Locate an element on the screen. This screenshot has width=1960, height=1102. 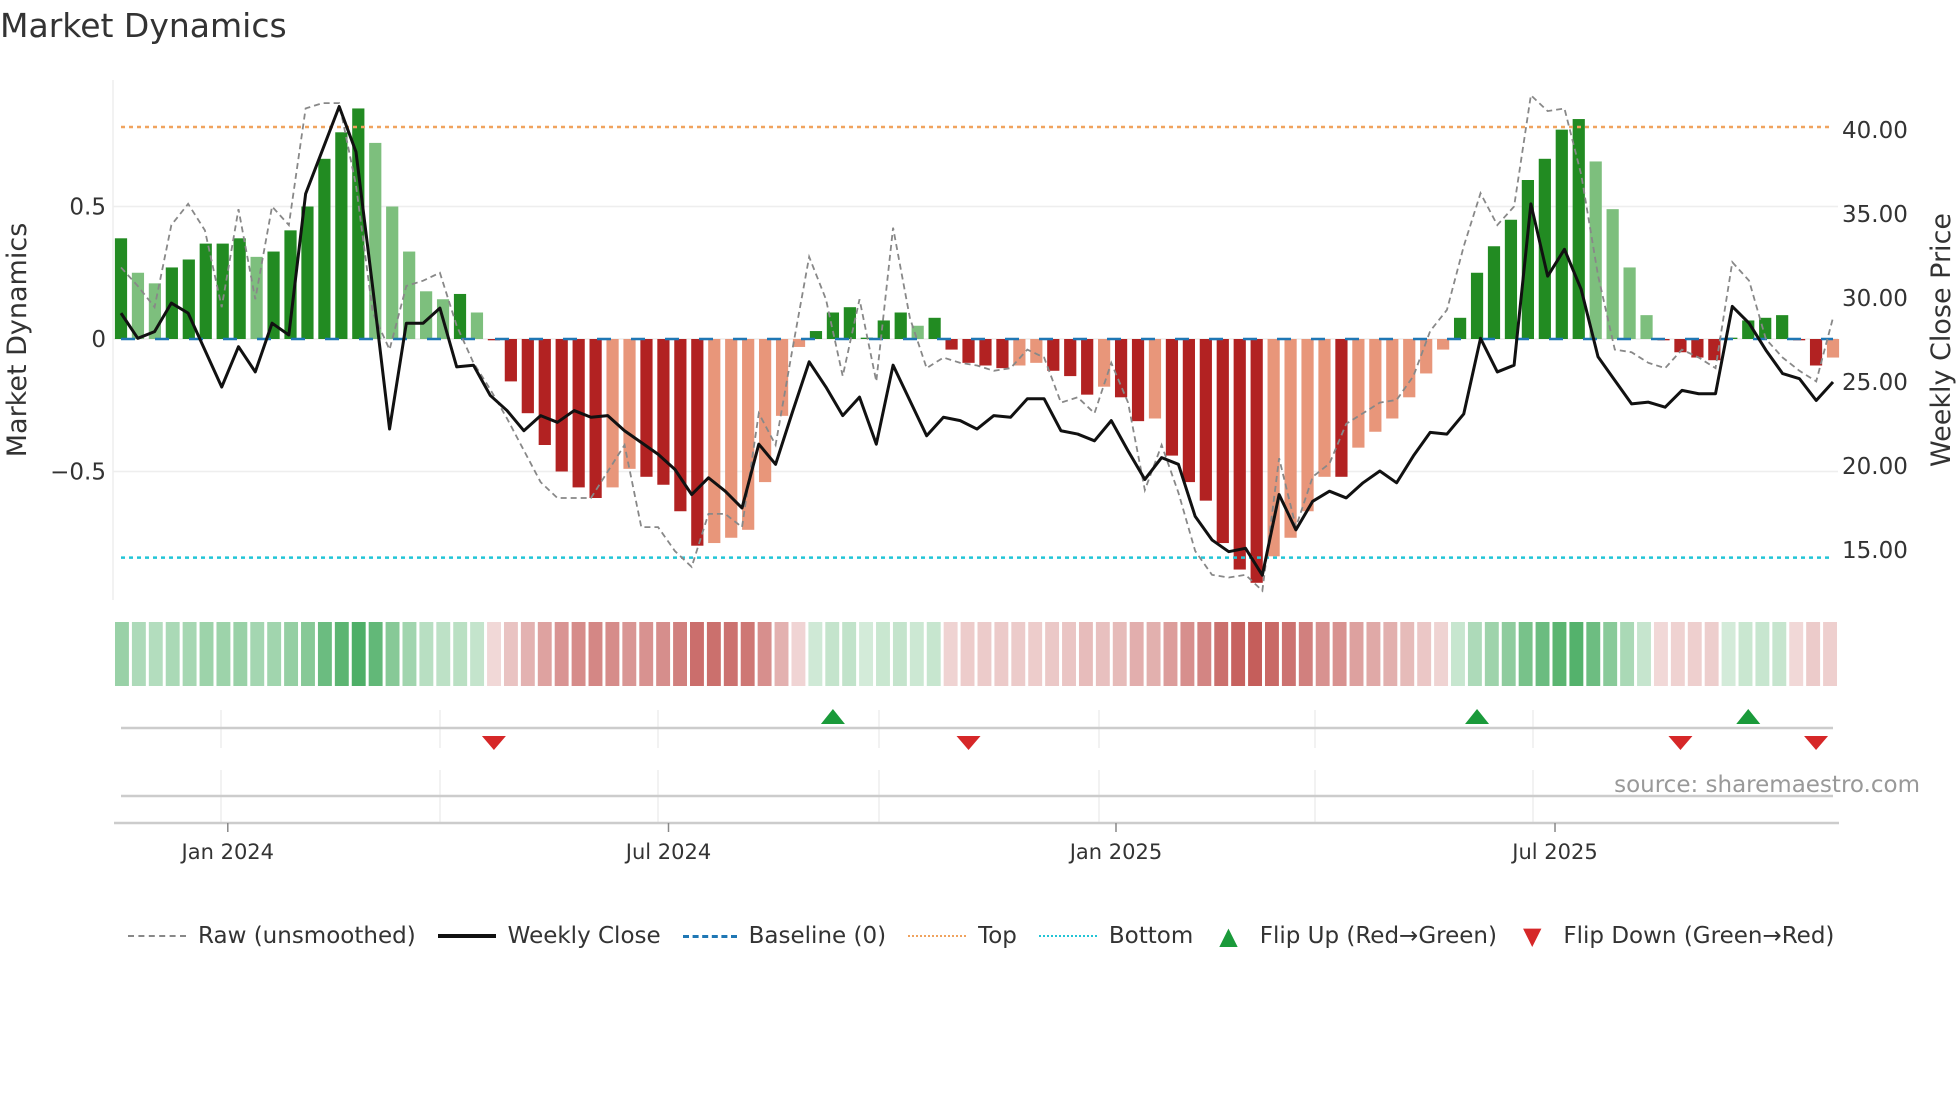
y2-axis-label: Weekly Close Price is located at coordinates (1941, 340).